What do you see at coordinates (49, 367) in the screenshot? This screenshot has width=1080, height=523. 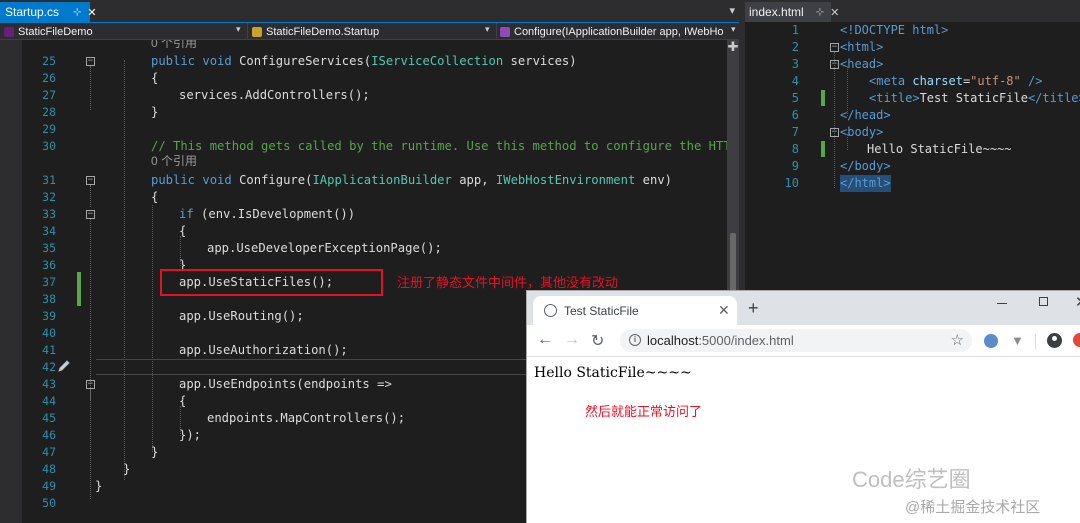 I see `line-number: 42` at bounding box center [49, 367].